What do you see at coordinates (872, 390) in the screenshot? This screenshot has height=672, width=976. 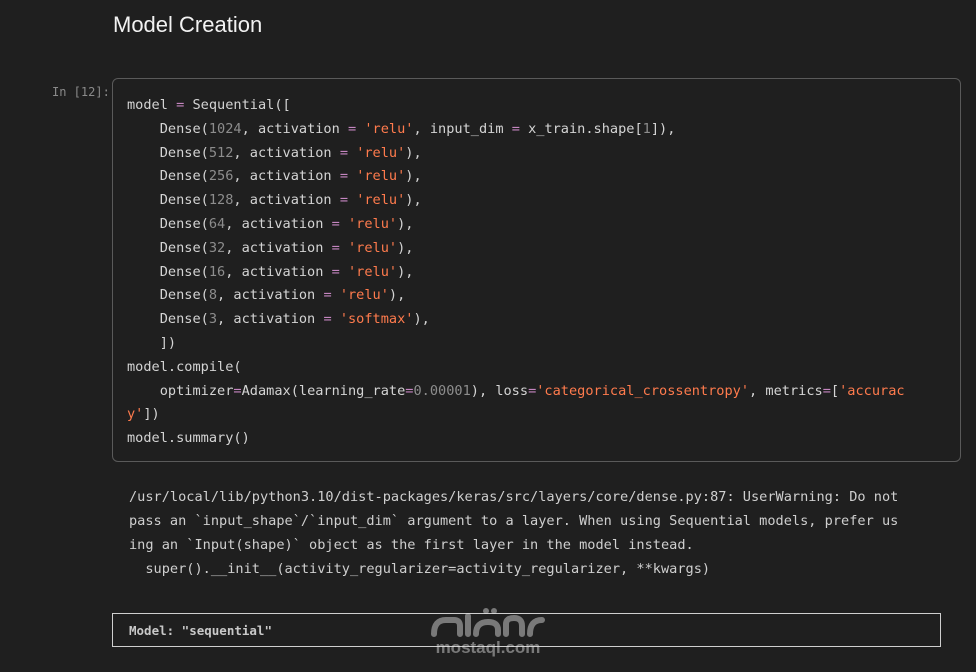 I see `code-token: 'accurac` at bounding box center [872, 390].